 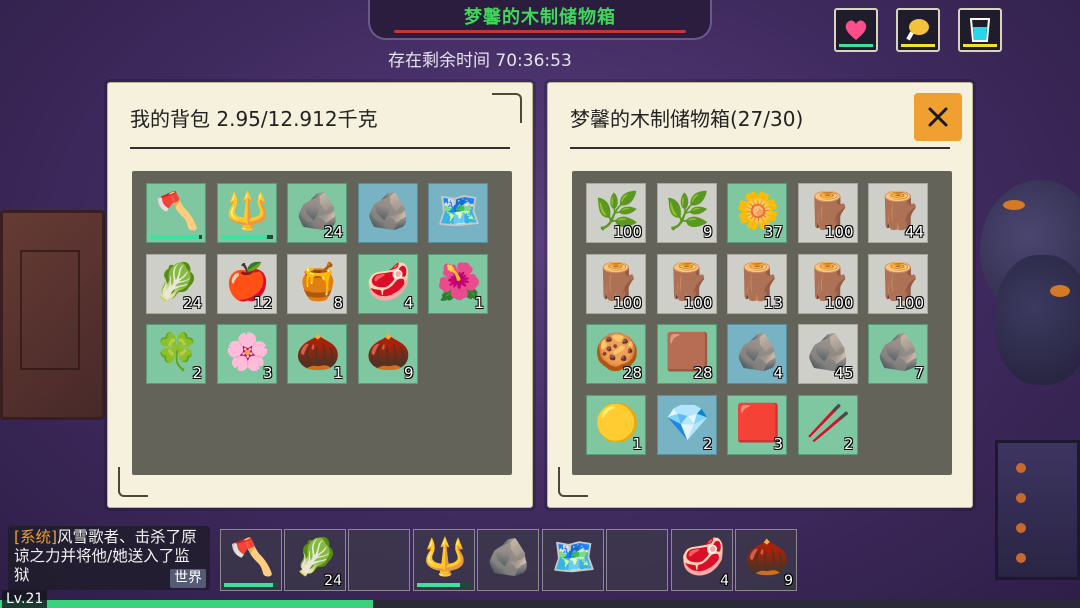 I want to click on water-meter, so click(x=980, y=45).